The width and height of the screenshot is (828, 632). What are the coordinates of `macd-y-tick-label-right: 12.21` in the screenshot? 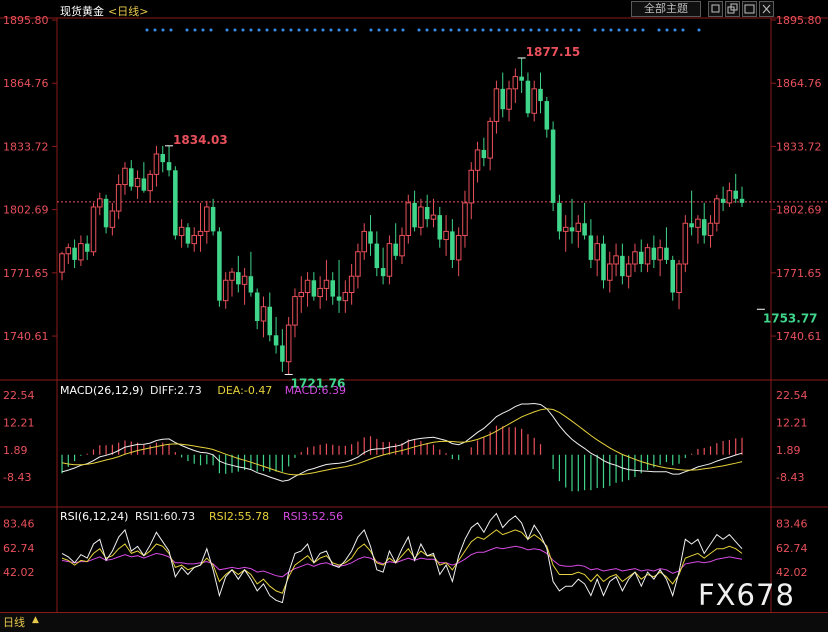 It's located at (792, 422).